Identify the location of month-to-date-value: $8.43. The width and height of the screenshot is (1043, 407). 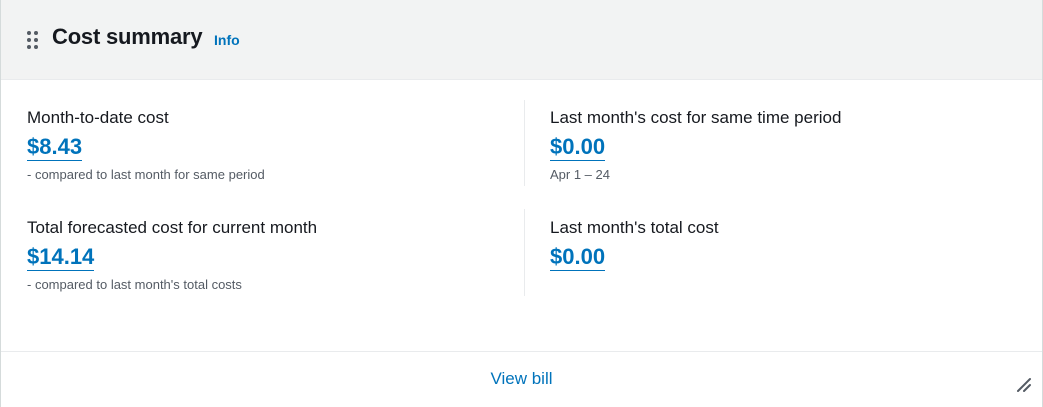
(55, 147).